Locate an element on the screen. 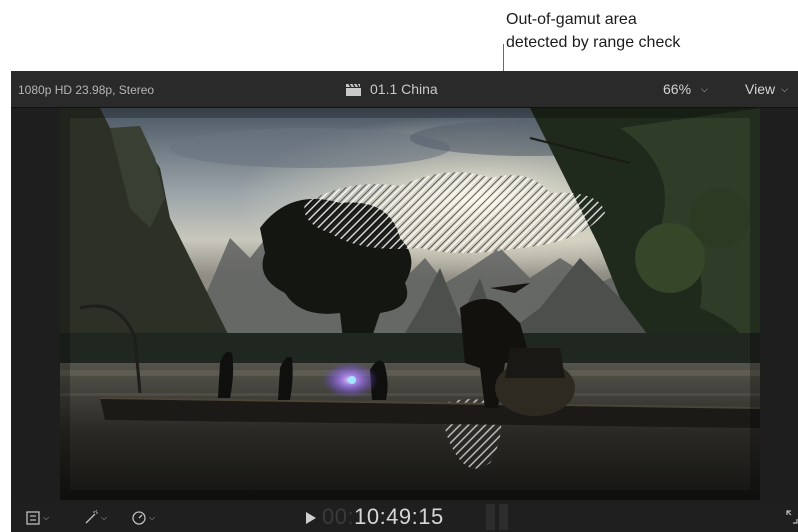 The image size is (798, 532). zoom-menu: 66% ⌵ is located at coordinates (685, 89).